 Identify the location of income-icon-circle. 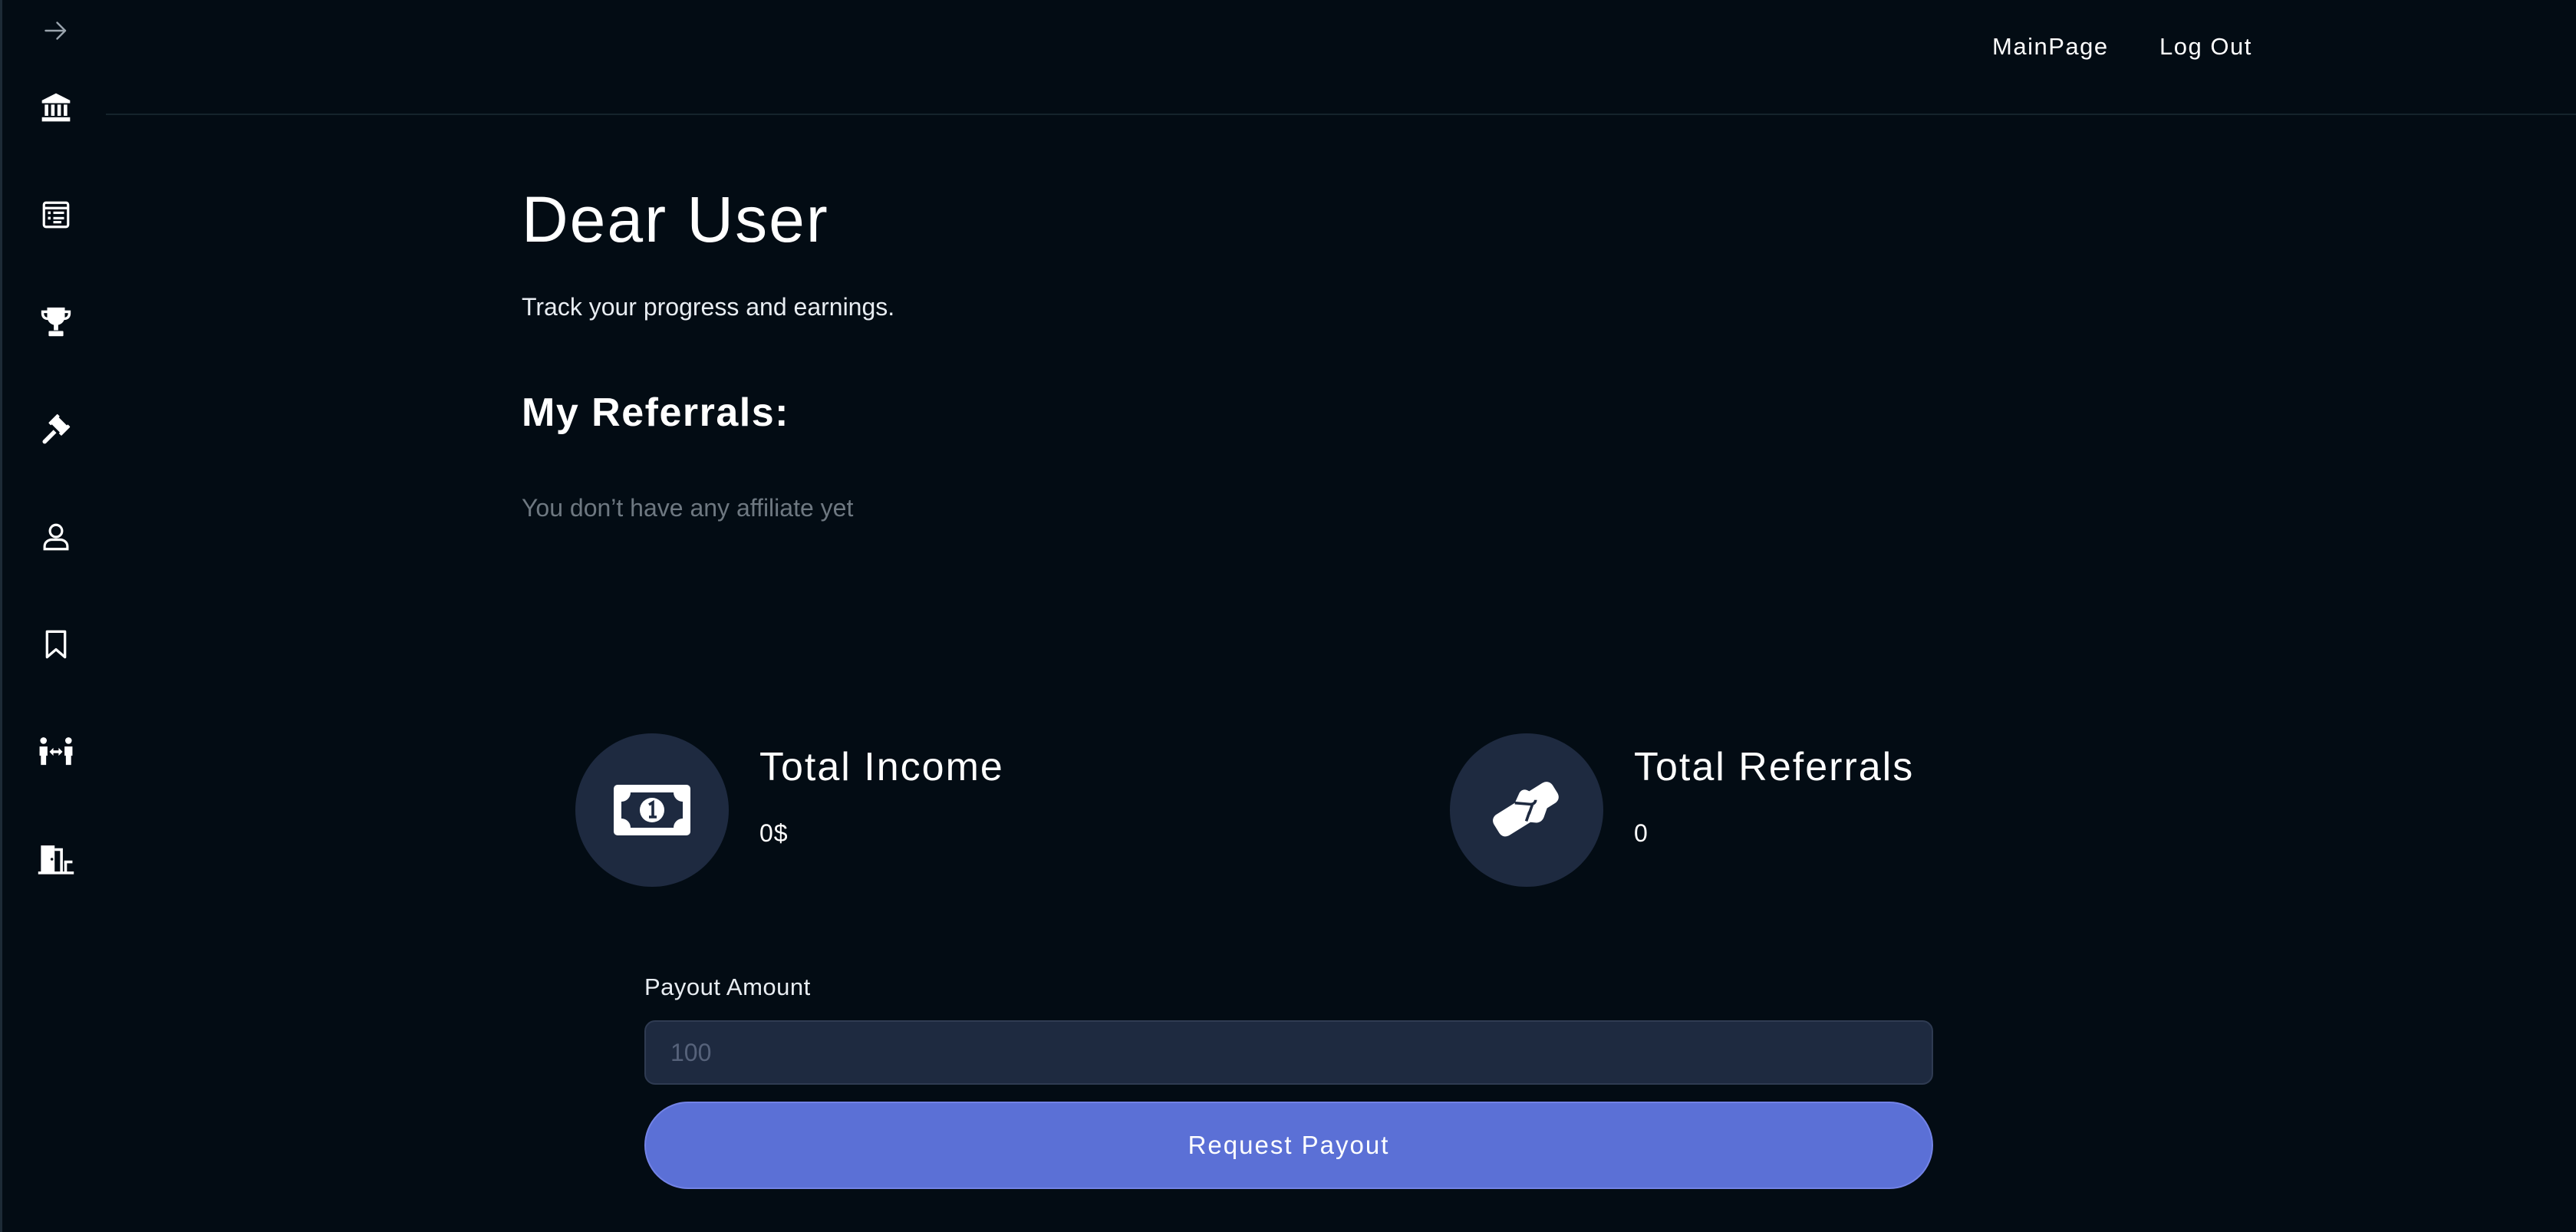
(652, 810).